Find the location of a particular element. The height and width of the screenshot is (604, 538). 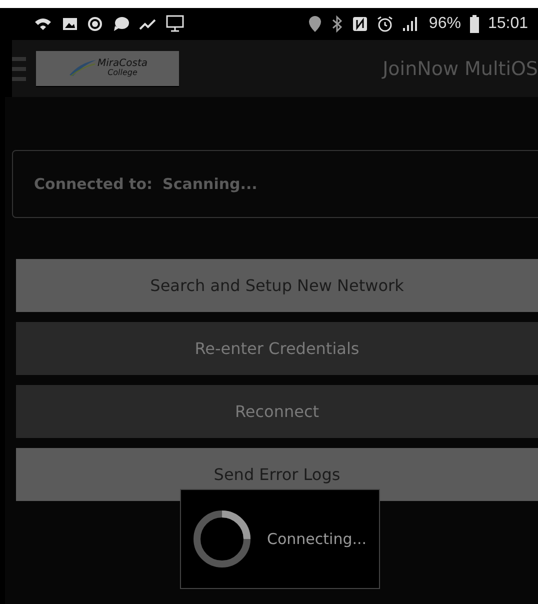

chat-bubble-icon is located at coordinates (121, 24).